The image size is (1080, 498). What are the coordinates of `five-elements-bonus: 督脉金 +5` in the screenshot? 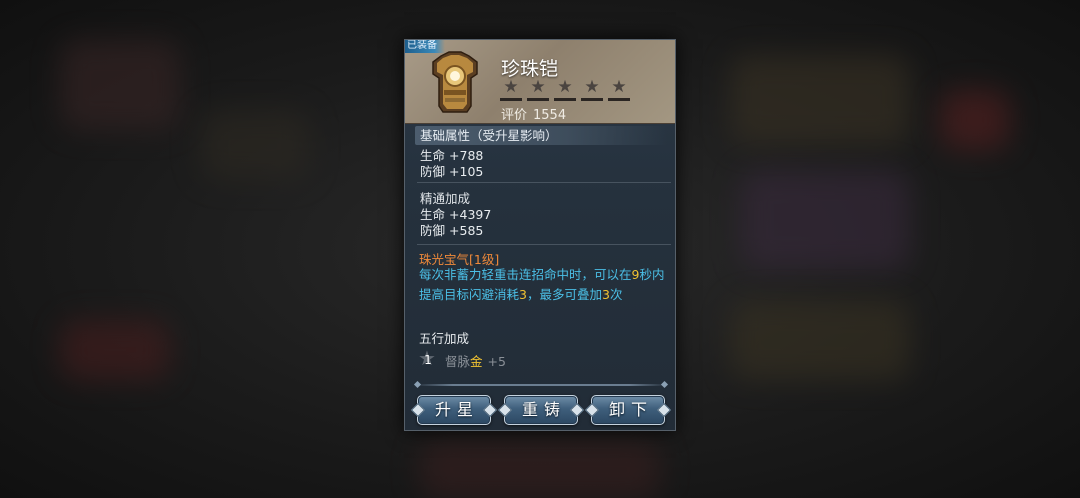 It's located at (475, 360).